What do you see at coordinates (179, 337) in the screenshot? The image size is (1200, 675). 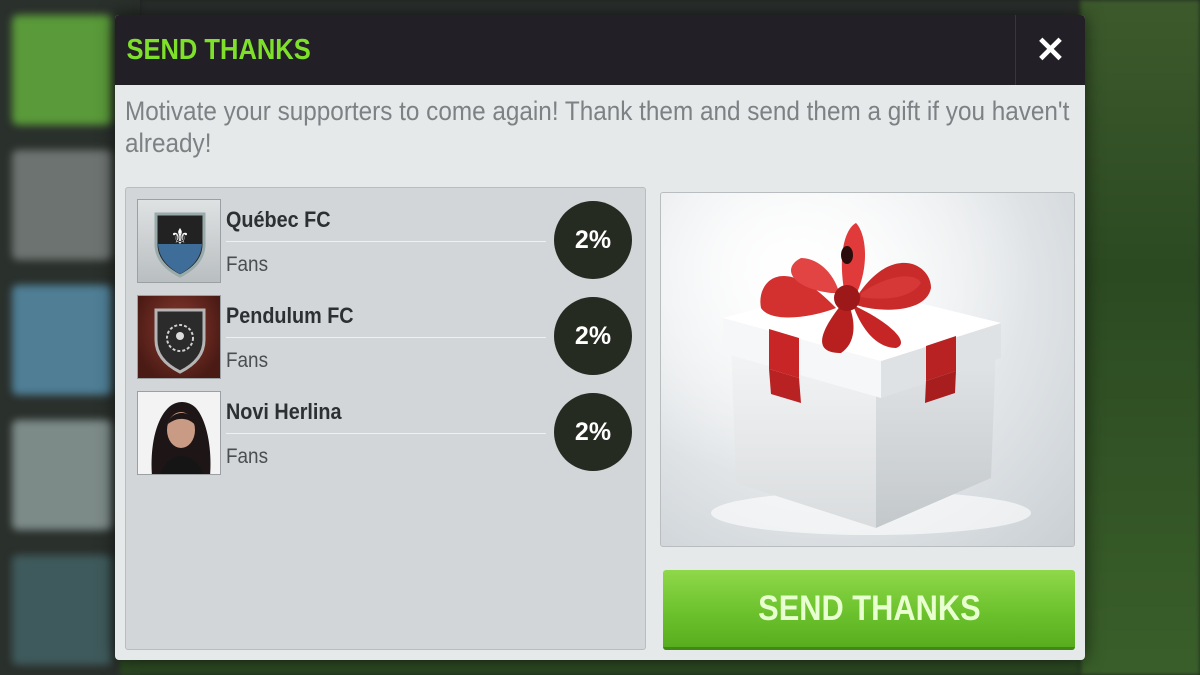 I see `pendulum-fc-crest-icon` at bounding box center [179, 337].